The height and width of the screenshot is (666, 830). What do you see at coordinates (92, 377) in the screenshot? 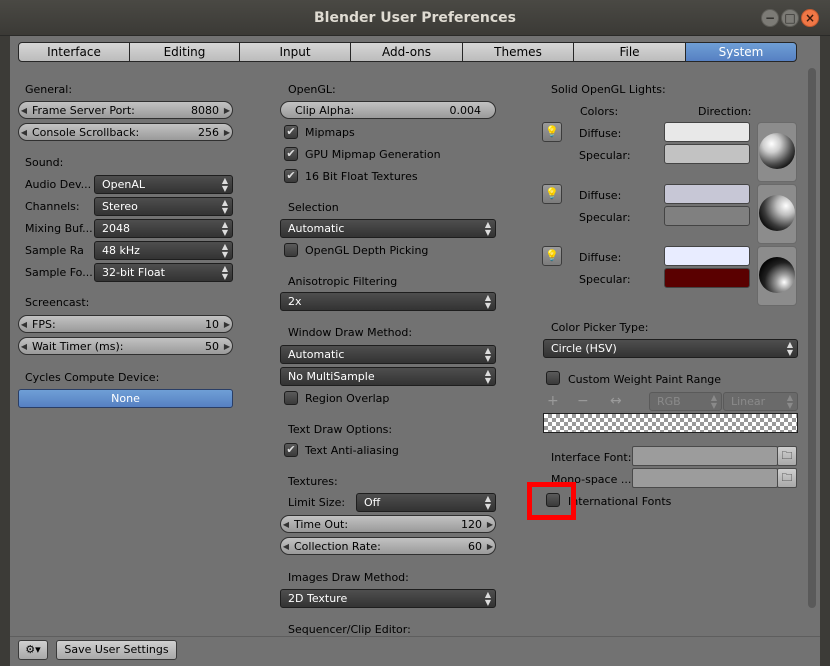
I see `cycles-device-label: Cycles Compute Device:` at bounding box center [92, 377].